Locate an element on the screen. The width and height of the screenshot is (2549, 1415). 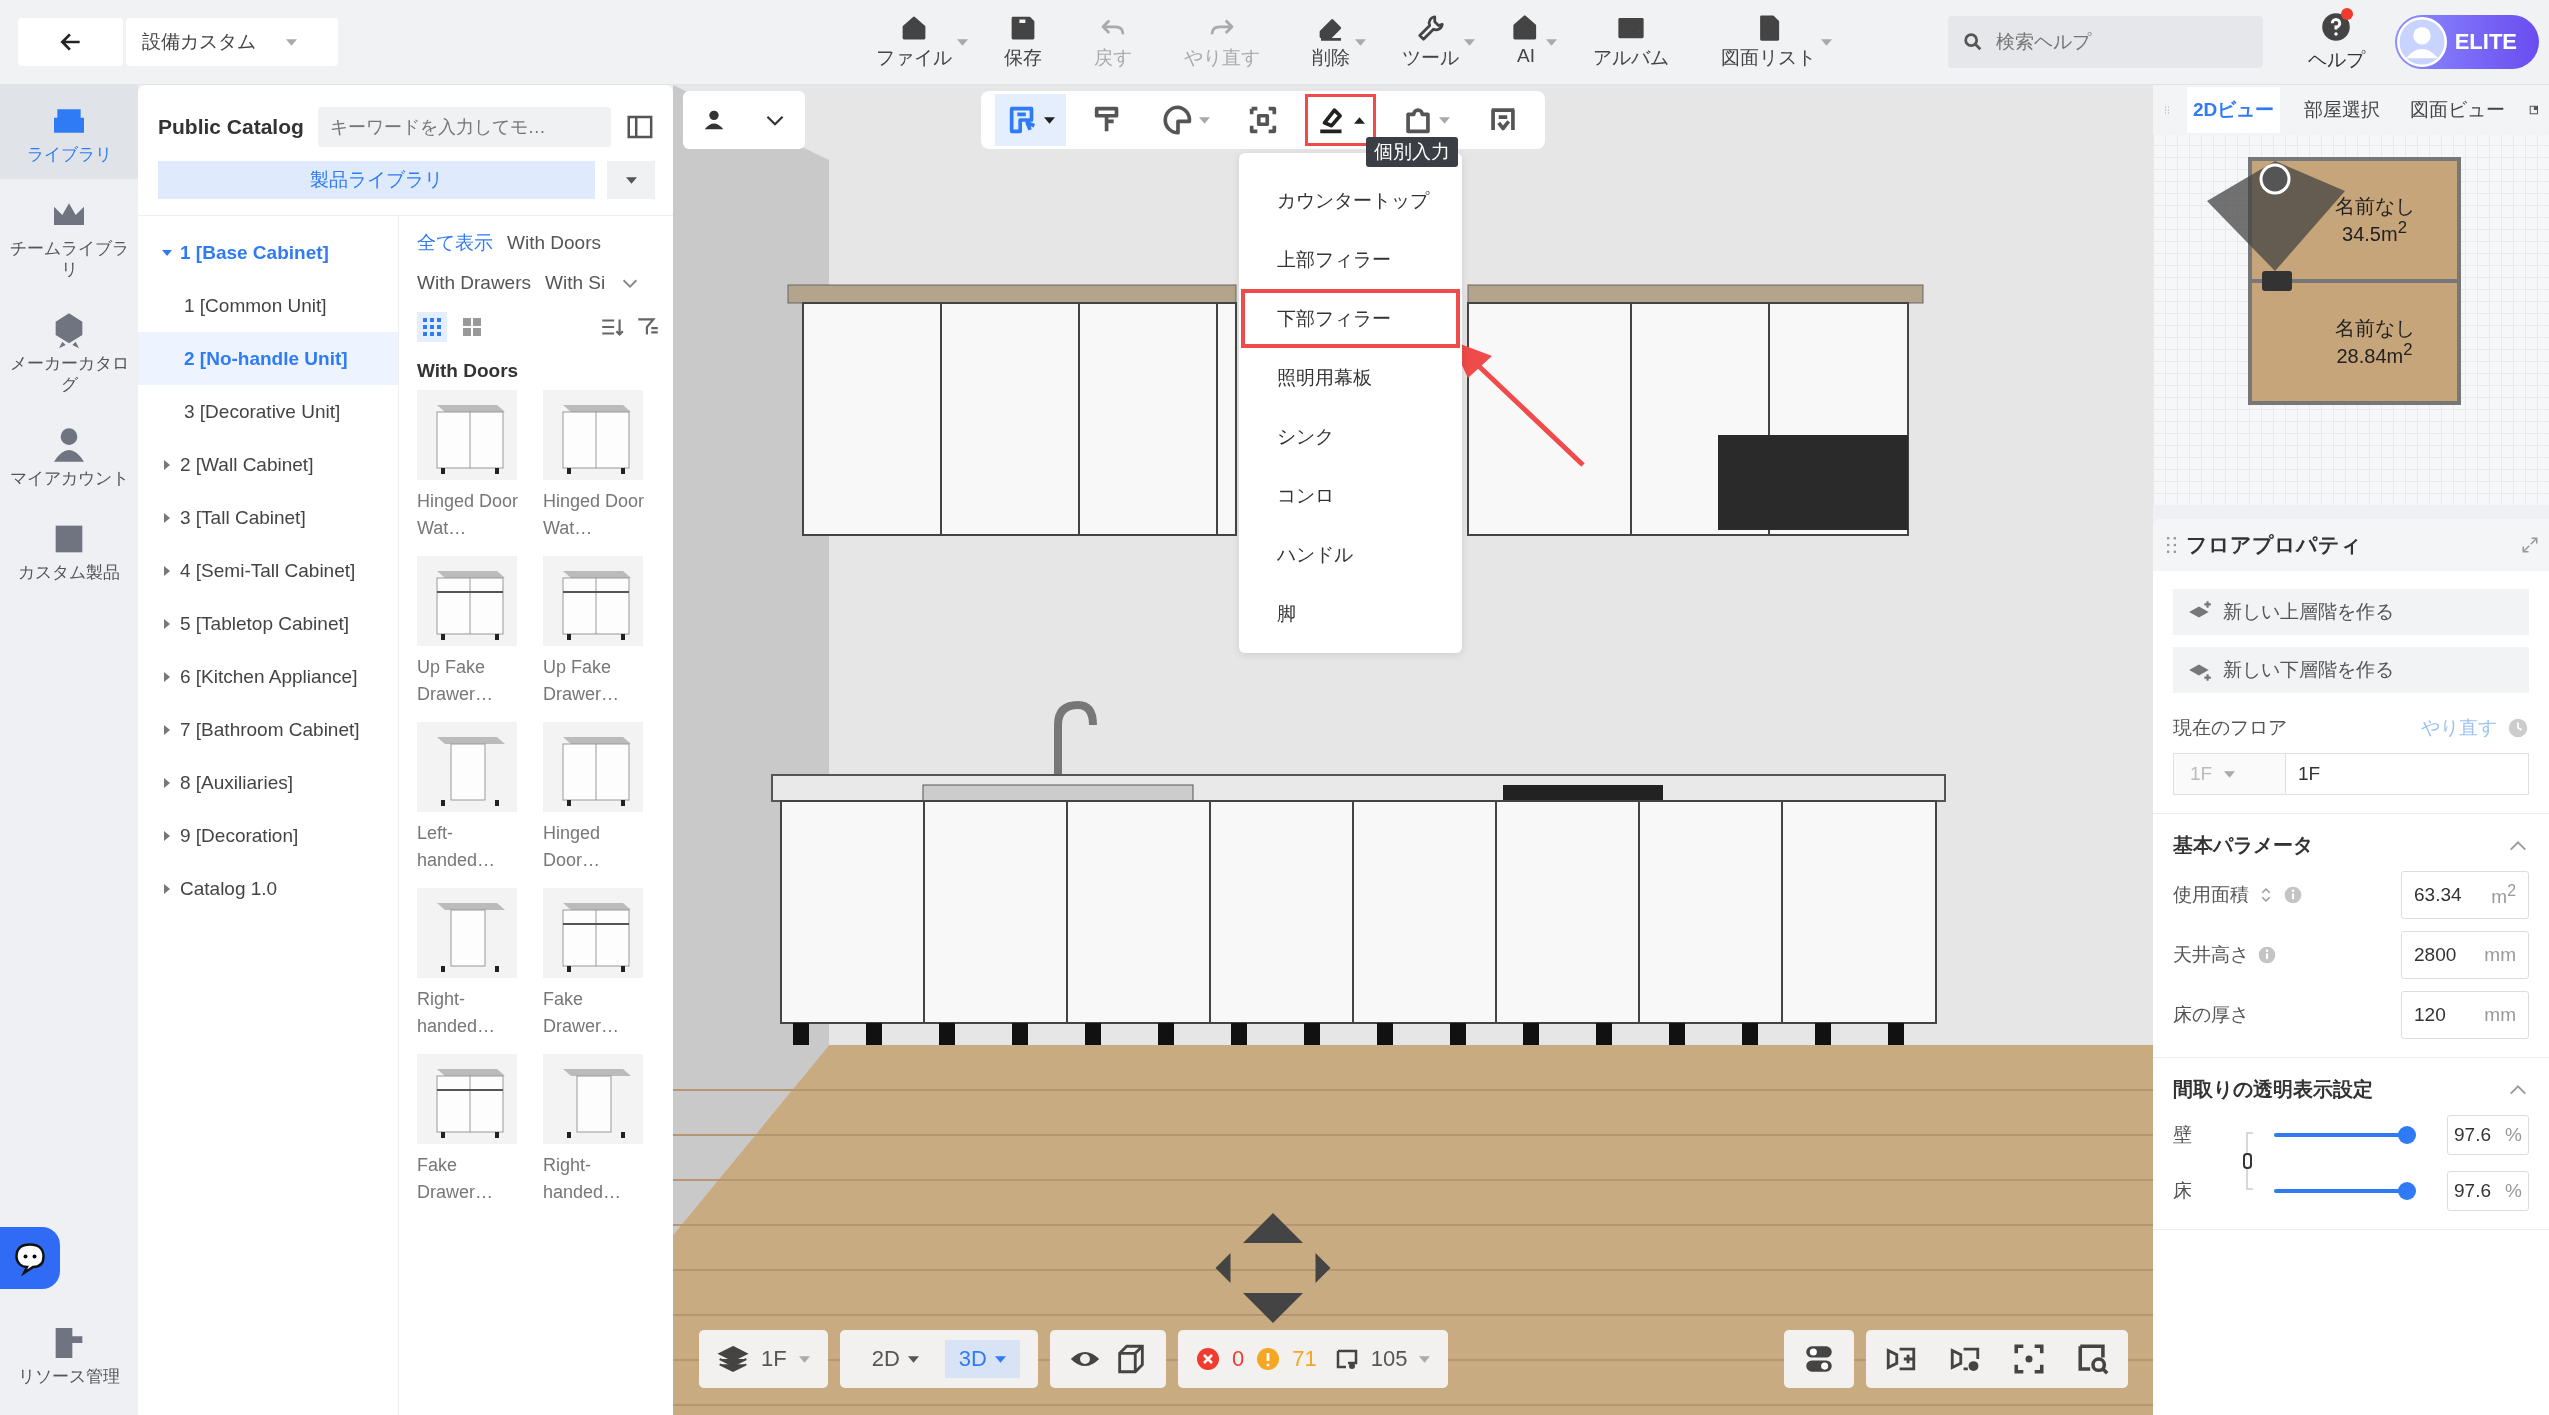
toolbar-menu-button: ファイル is located at coordinates (914, 42).